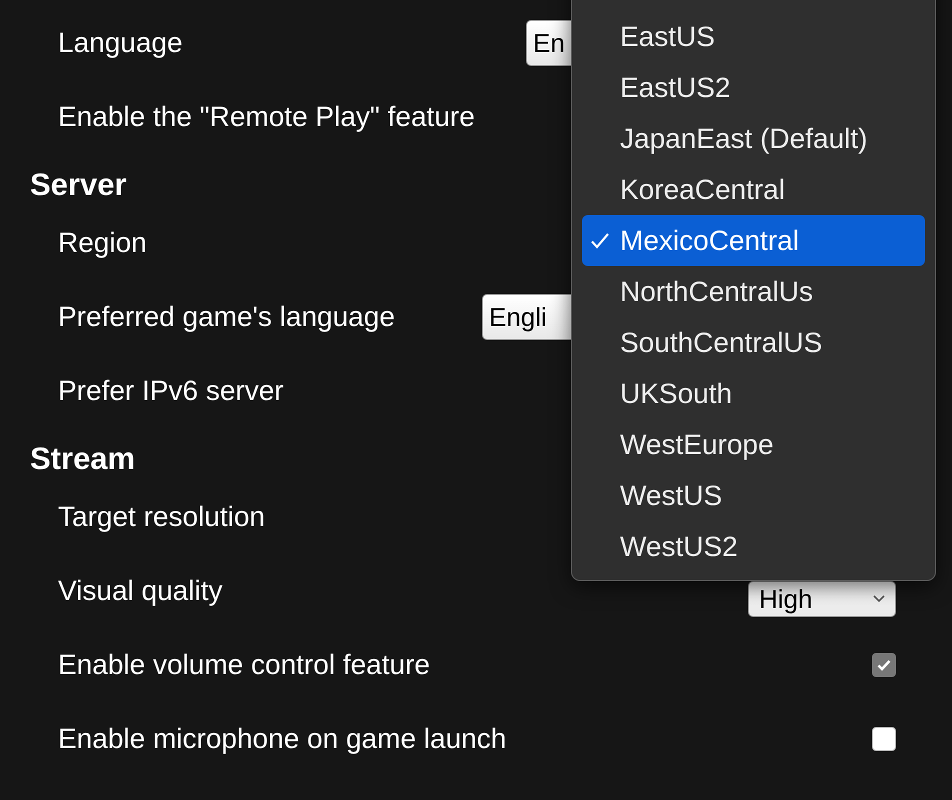 The image size is (952, 800). I want to click on menu-item: WestEurope, so click(753, 444).